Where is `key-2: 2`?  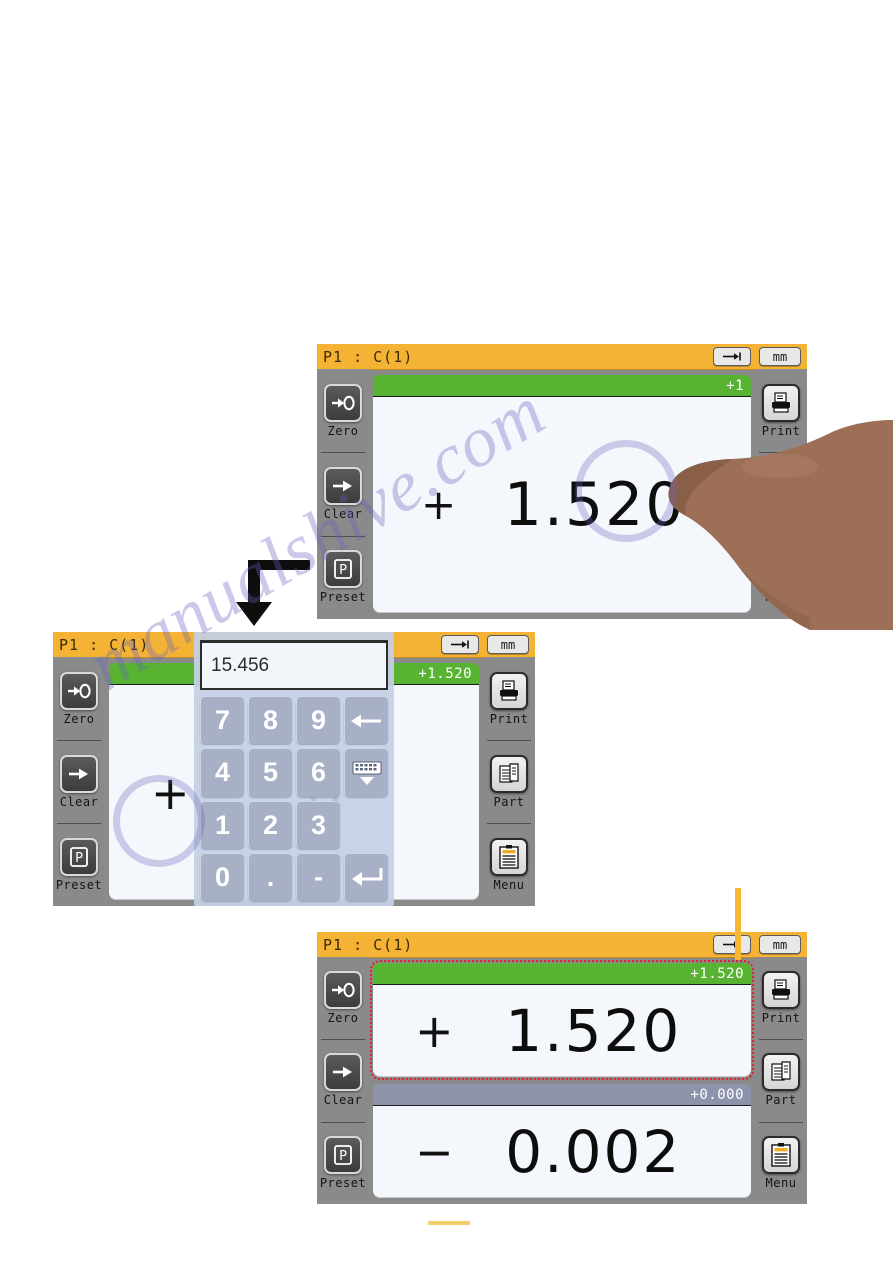
key-2: 2 is located at coordinates (270, 824).